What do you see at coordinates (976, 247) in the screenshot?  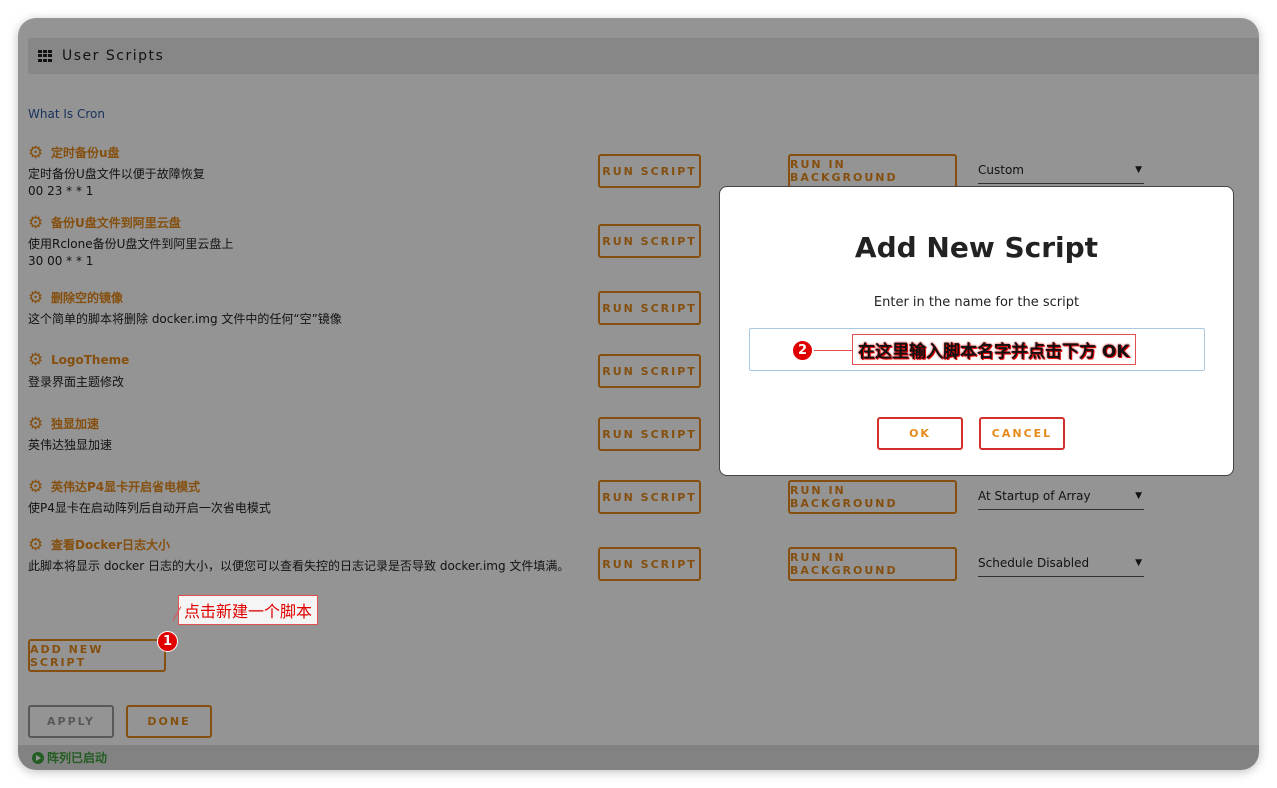 I see `dialog-title: Add New Script` at bounding box center [976, 247].